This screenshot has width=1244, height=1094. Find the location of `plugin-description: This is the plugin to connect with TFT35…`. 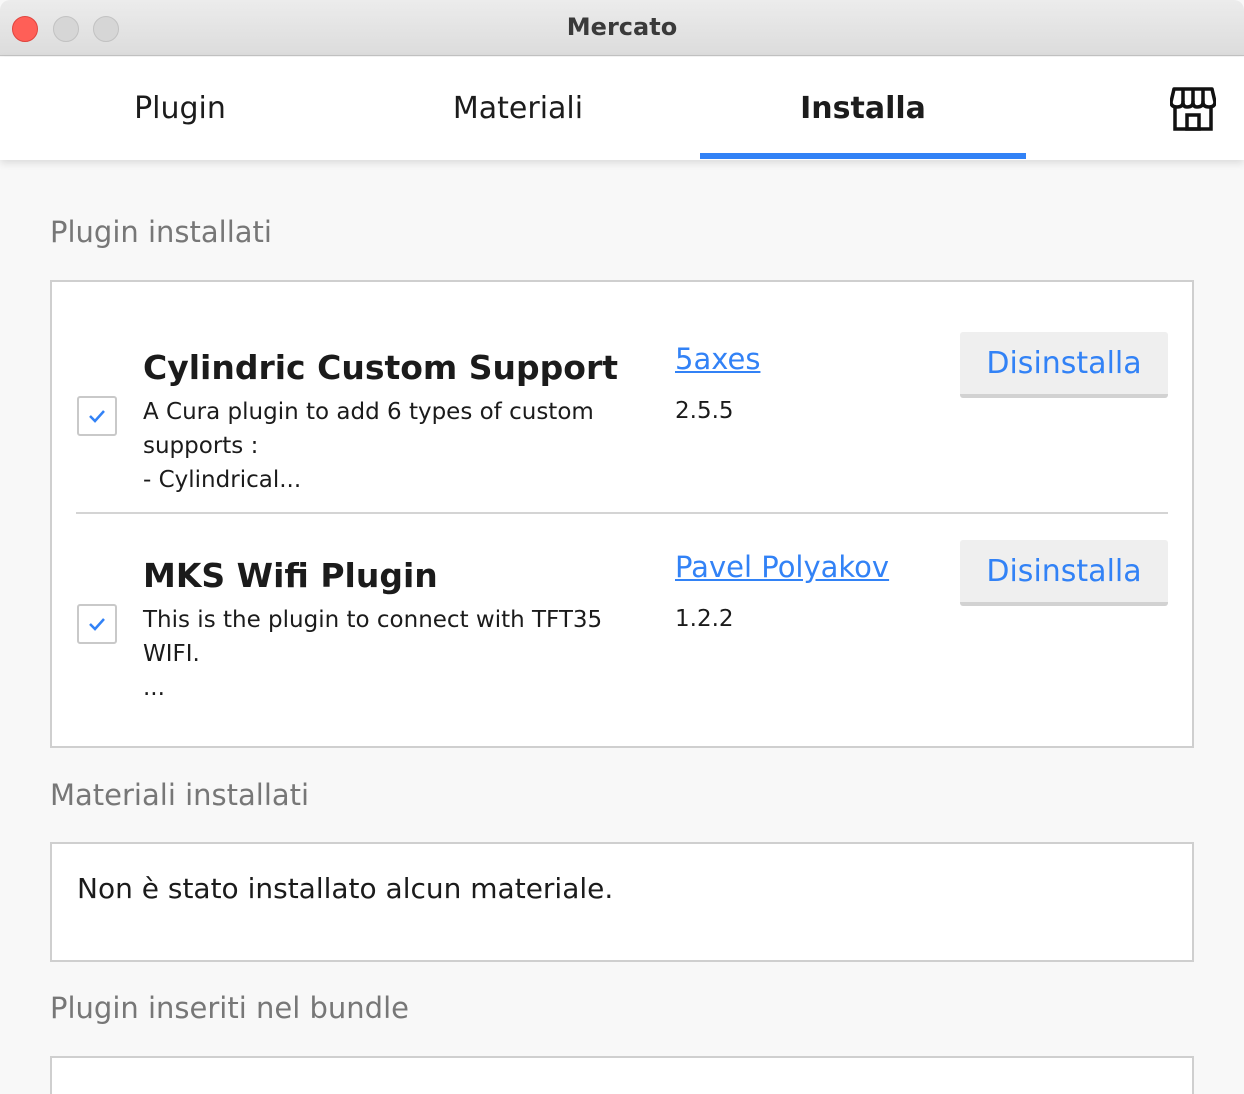

plugin-description: This is the plugin to connect with TFT35… is located at coordinates (378, 654).